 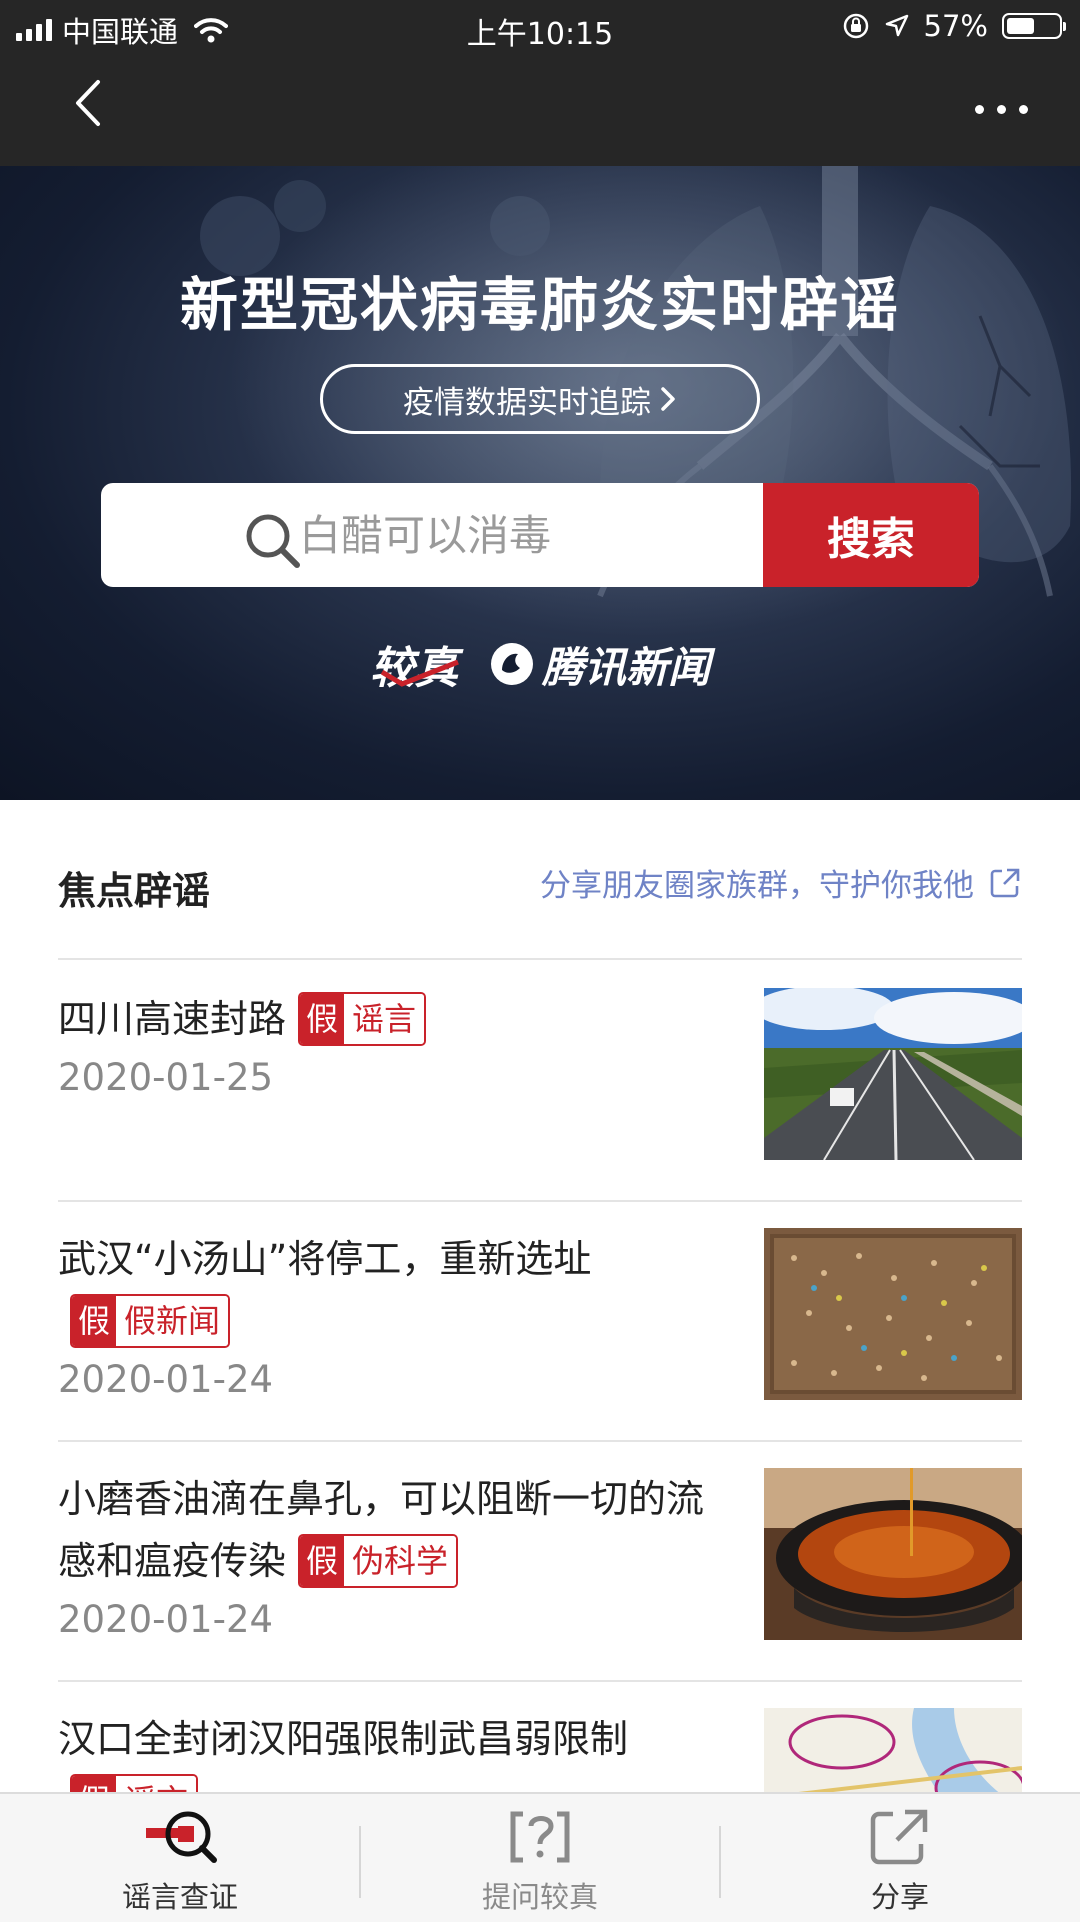 What do you see at coordinates (338, 1290) in the screenshot?
I see `list-item-headline: 武汉“小汤山”将停工，重新选址假假新闻` at bounding box center [338, 1290].